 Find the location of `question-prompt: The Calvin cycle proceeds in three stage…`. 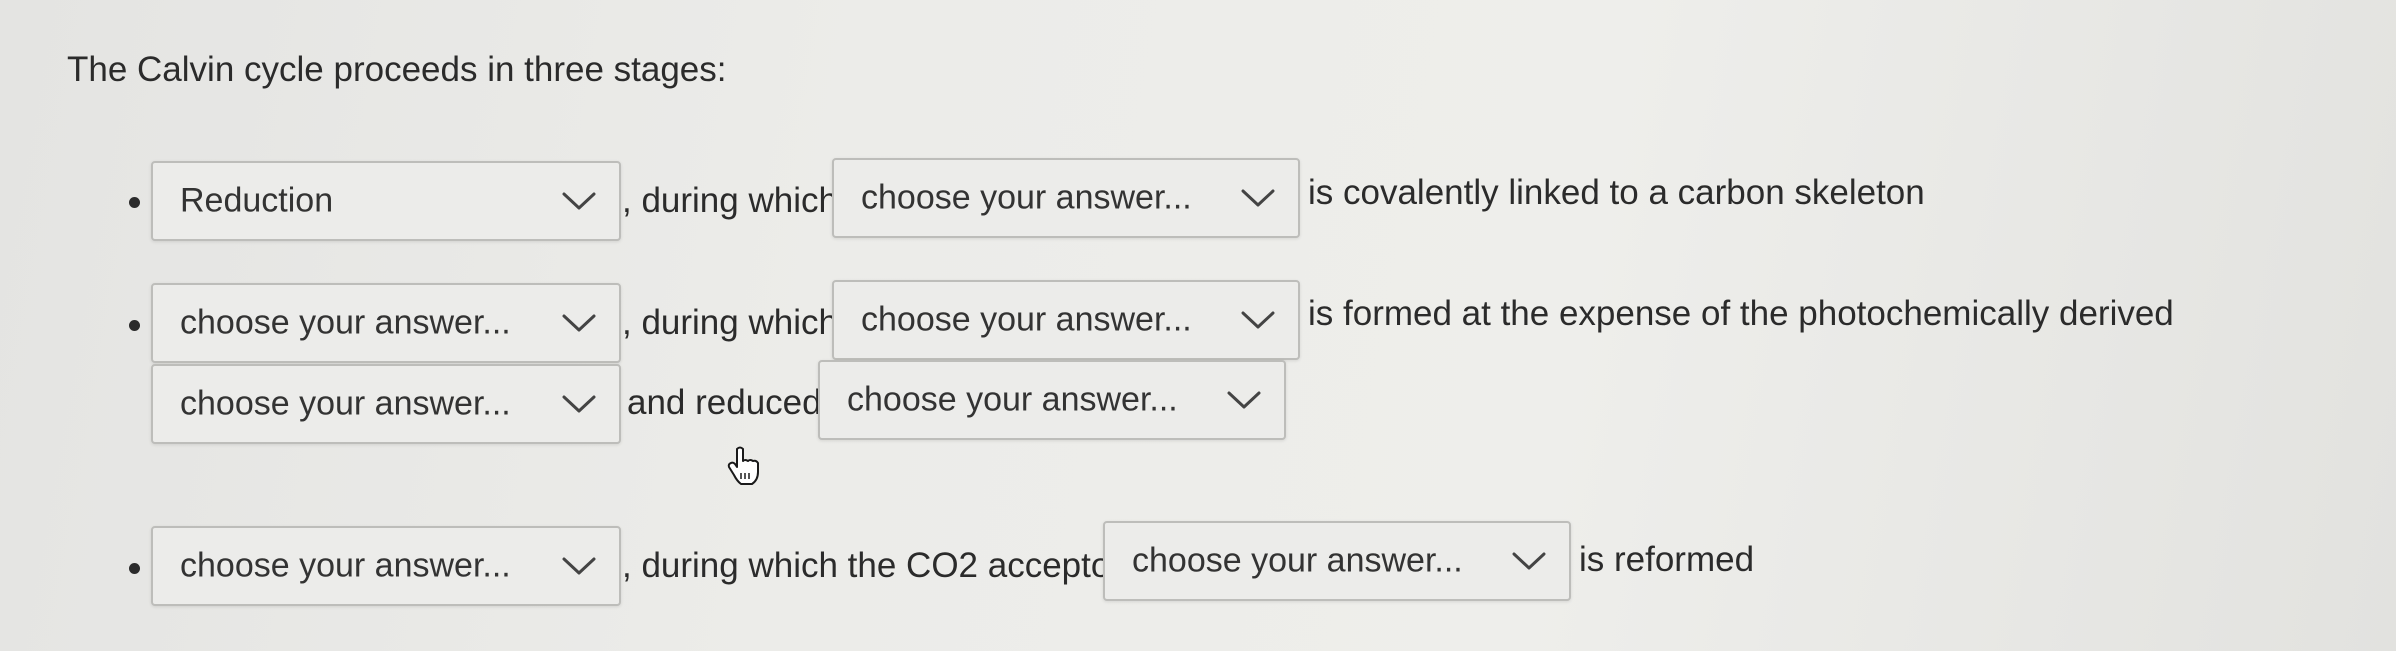

question-prompt: The Calvin cycle proceeds in three stage… is located at coordinates (397, 69).